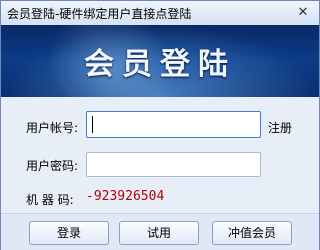 This screenshot has height=250, width=320. I want to click on machine-code-label: 机 器 码:, so click(50, 200).